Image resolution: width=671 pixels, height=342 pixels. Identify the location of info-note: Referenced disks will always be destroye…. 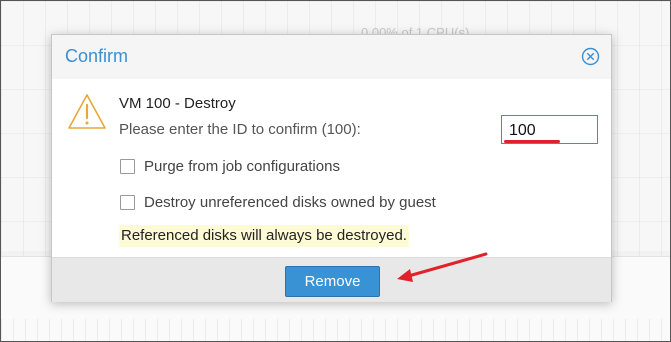
(264, 236).